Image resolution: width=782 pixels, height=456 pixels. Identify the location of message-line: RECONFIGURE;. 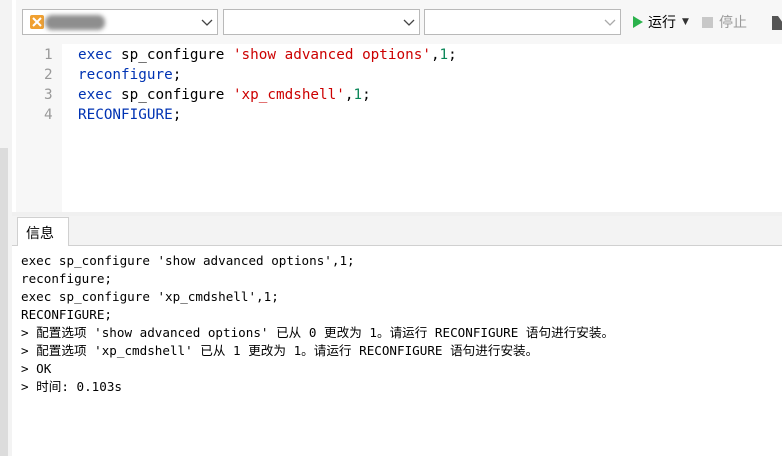
(66, 314).